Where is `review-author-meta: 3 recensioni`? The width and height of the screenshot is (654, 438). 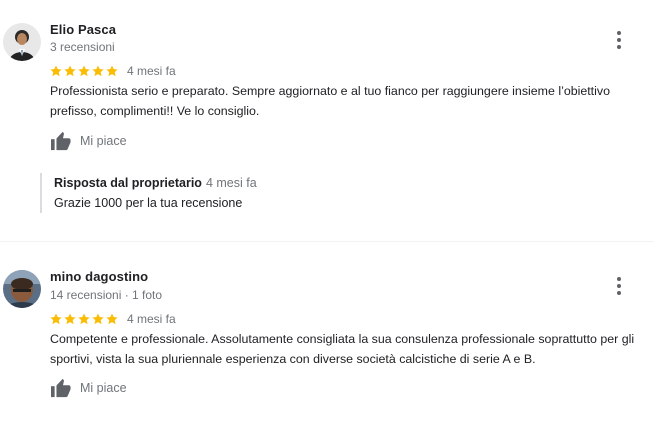
review-author-meta: 3 recensioni is located at coordinates (82, 47).